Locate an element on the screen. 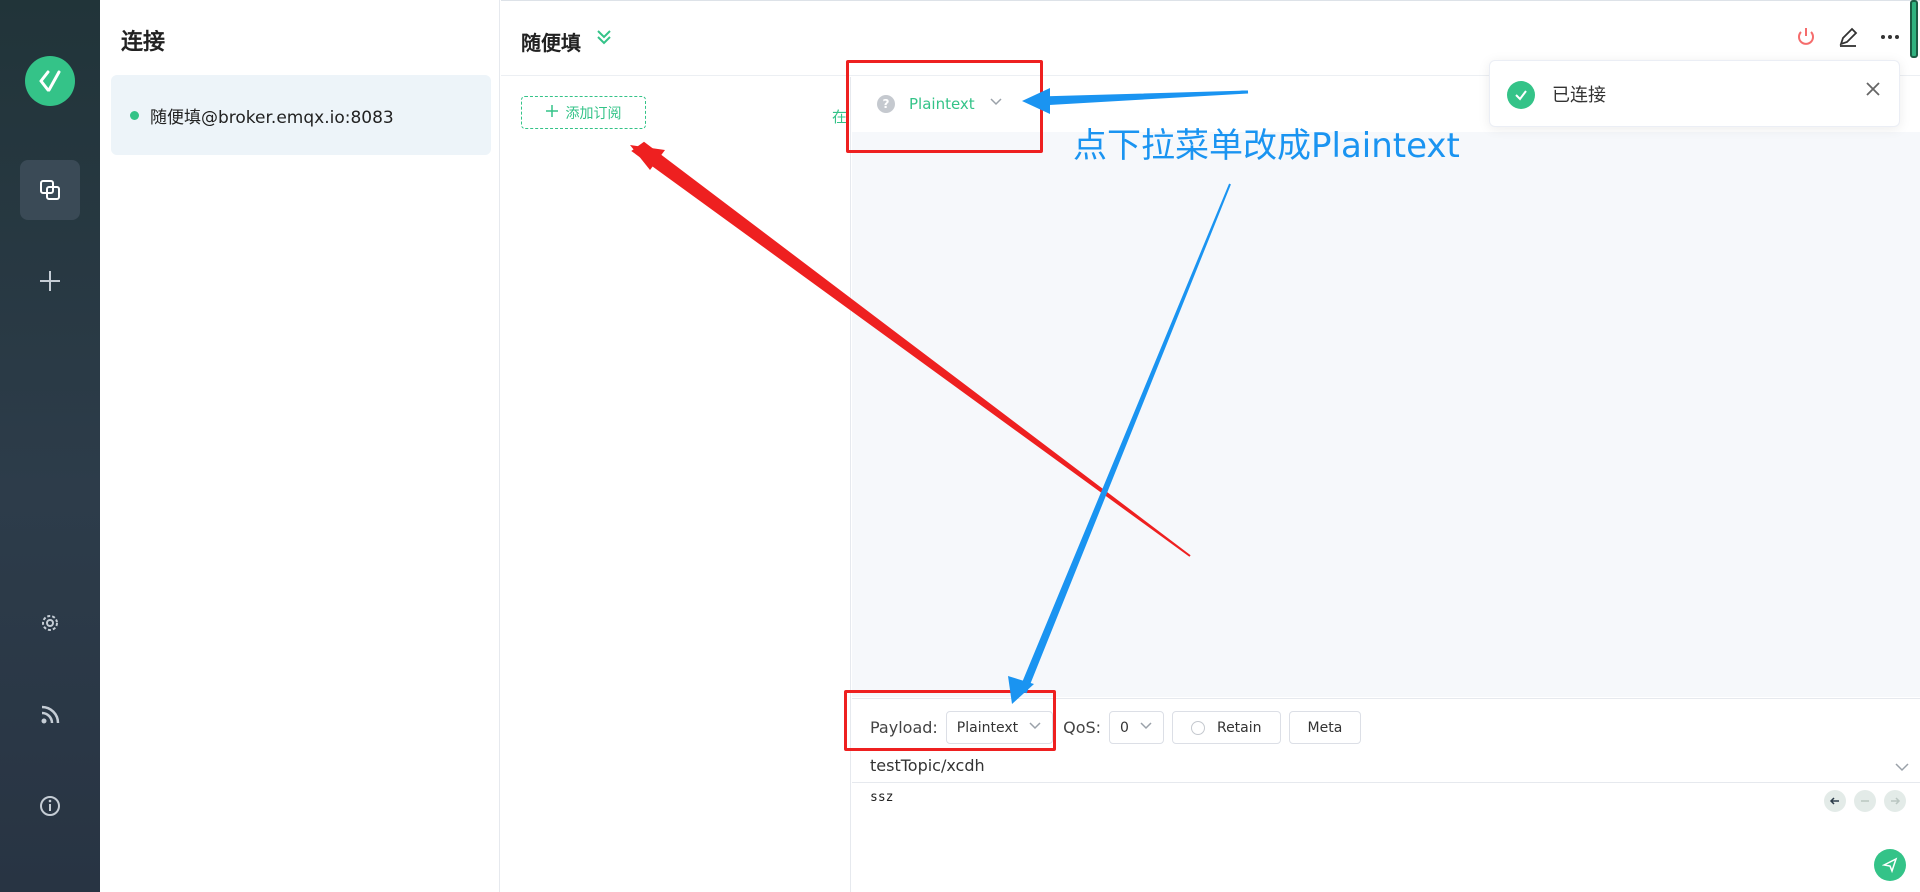 This screenshot has height=892, width=1920. double-chevron-down-icon is located at coordinates (604, 39).